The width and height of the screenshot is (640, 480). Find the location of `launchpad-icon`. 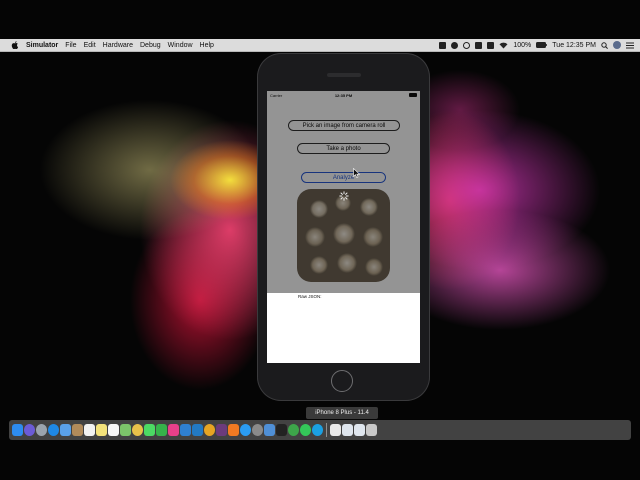

launchpad-icon is located at coordinates (41, 430).